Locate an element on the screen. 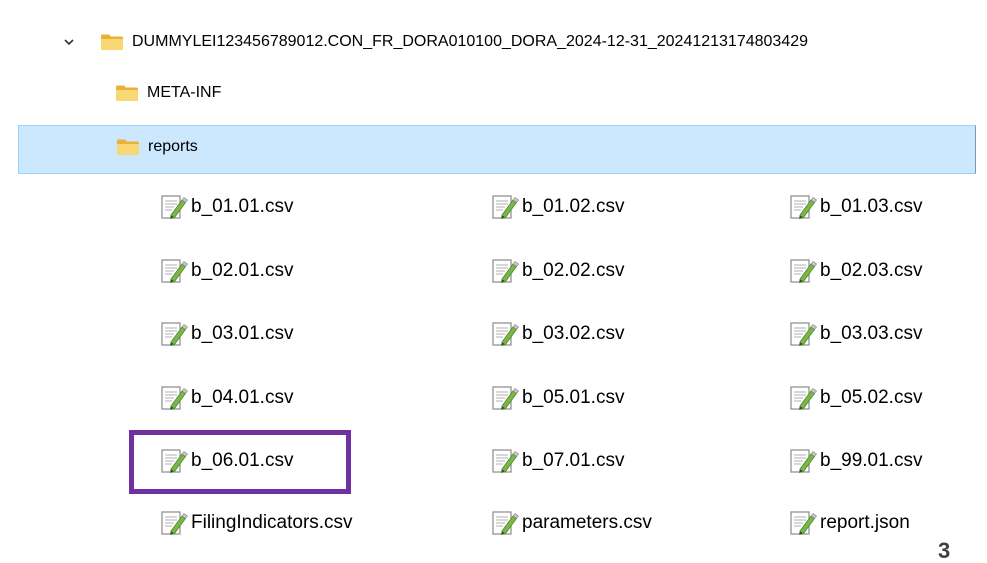  file-label: FilingIndicators.csv is located at coordinates (272, 522).